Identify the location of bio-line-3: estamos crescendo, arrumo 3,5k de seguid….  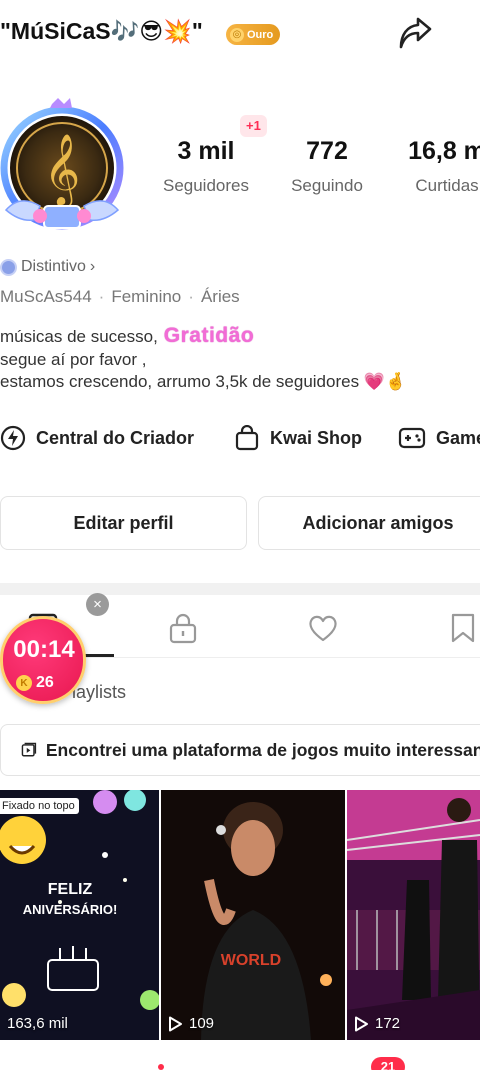
(203, 381).